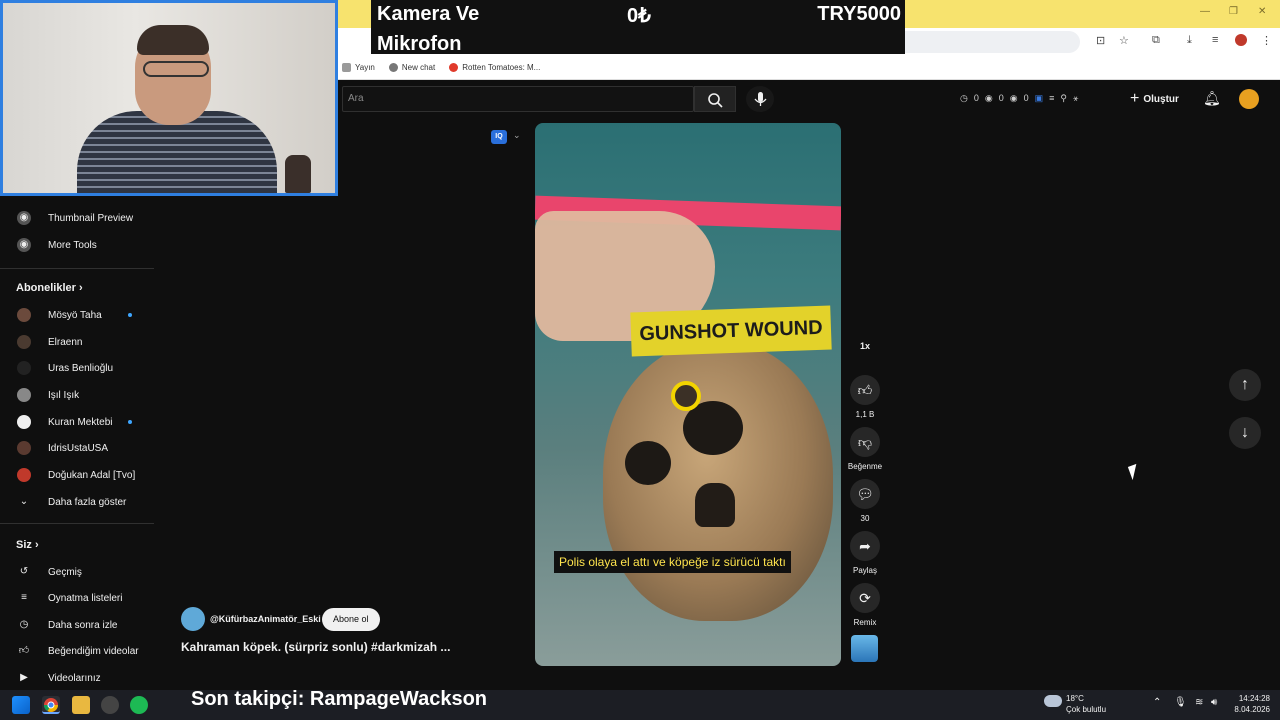 The height and width of the screenshot is (720, 1280). What do you see at coordinates (1214, 702) in the screenshot?
I see `speaker-icon: 🔊︎` at bounding box center [1214, 702].